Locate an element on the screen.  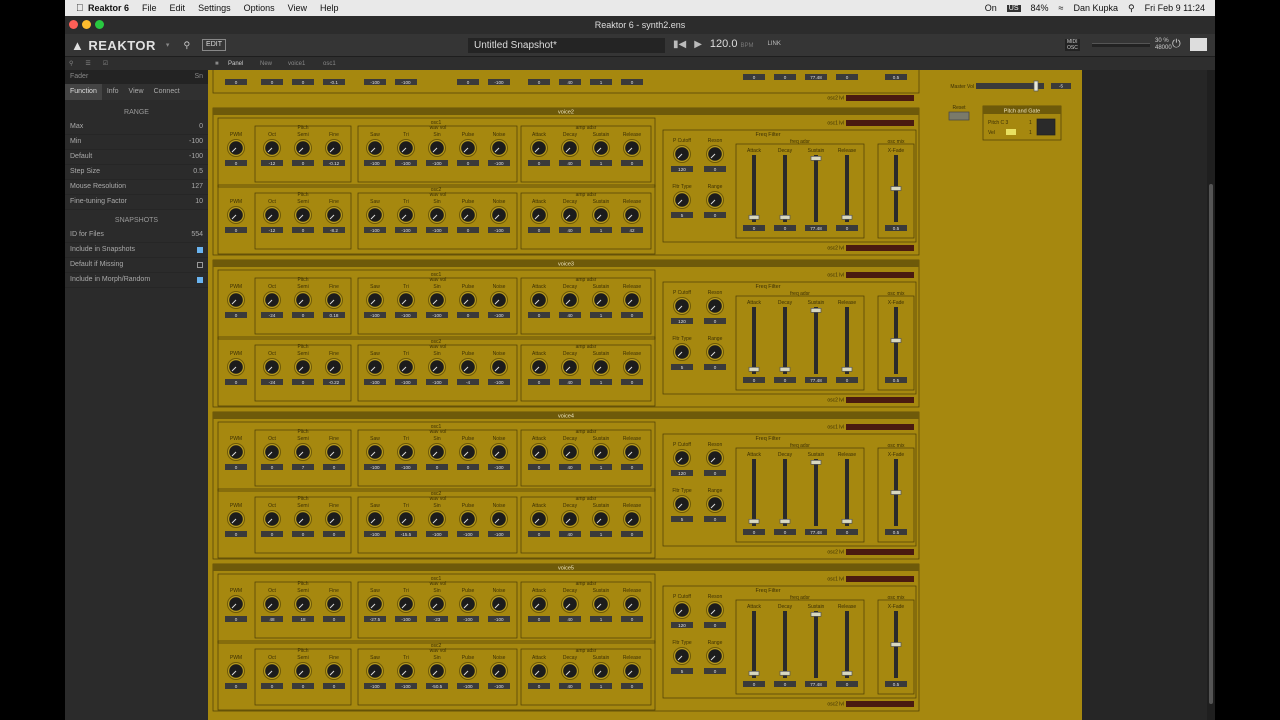
range-row: Mouse Resolution 127 is located at coordinates (136, 187).